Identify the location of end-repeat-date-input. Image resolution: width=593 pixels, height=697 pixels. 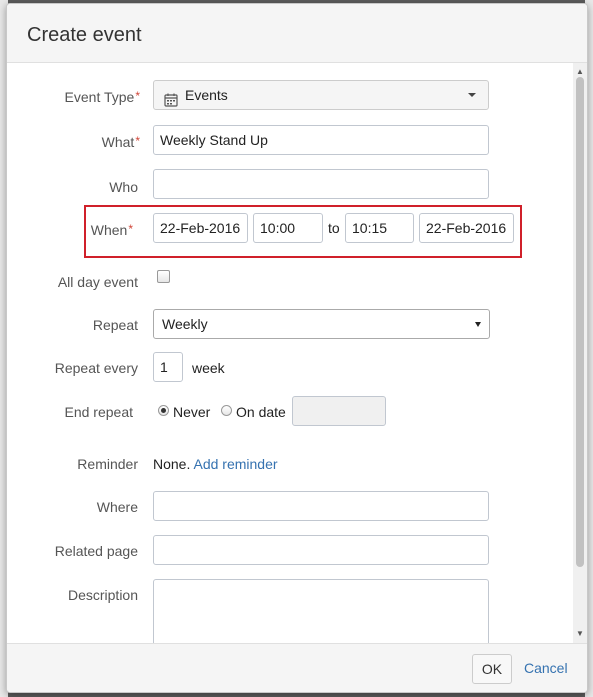
(339, 411).